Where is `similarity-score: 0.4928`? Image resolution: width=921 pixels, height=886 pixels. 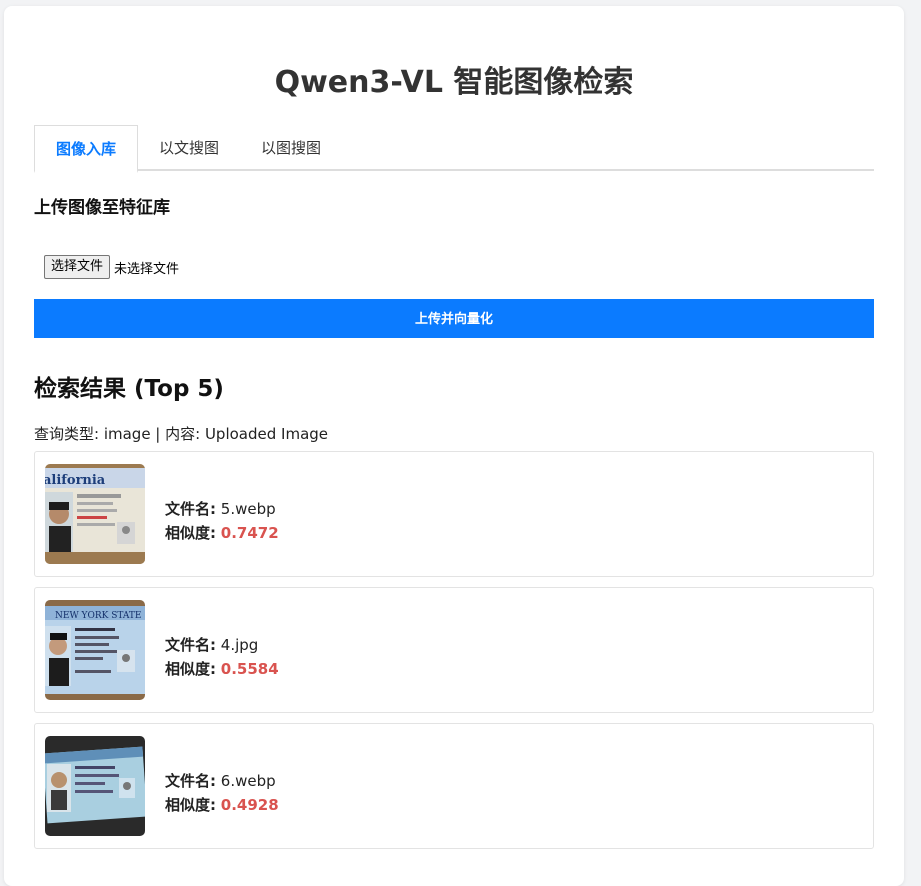 similarity-score: 0.4928 is located at coordinates (249, 805).